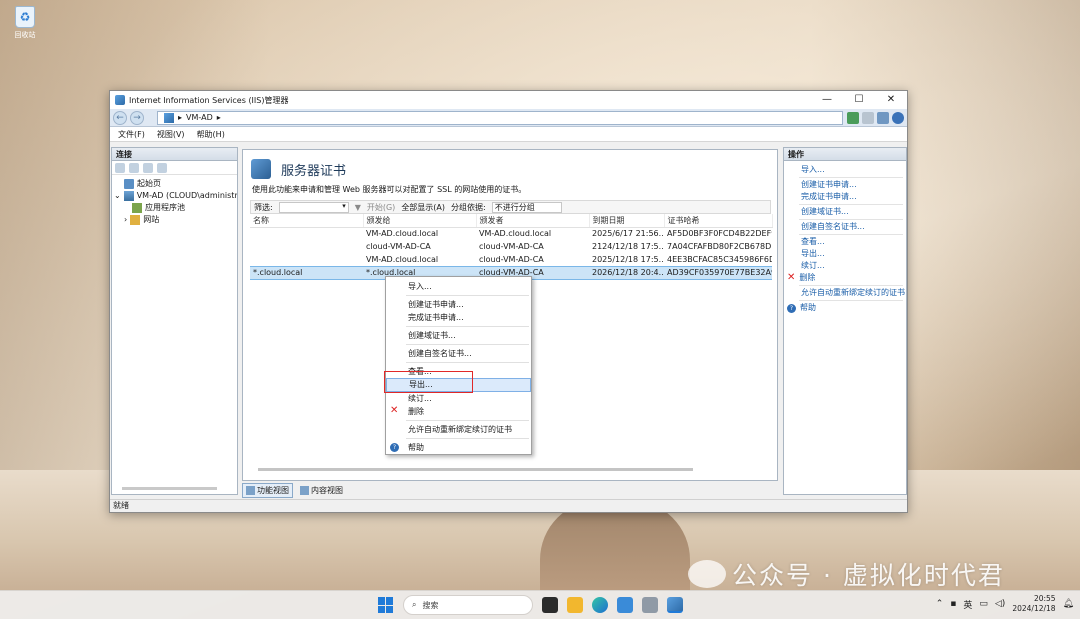 This screenshot has width=1080, height=619. I want to click on connect-icon, so click(120, 167).